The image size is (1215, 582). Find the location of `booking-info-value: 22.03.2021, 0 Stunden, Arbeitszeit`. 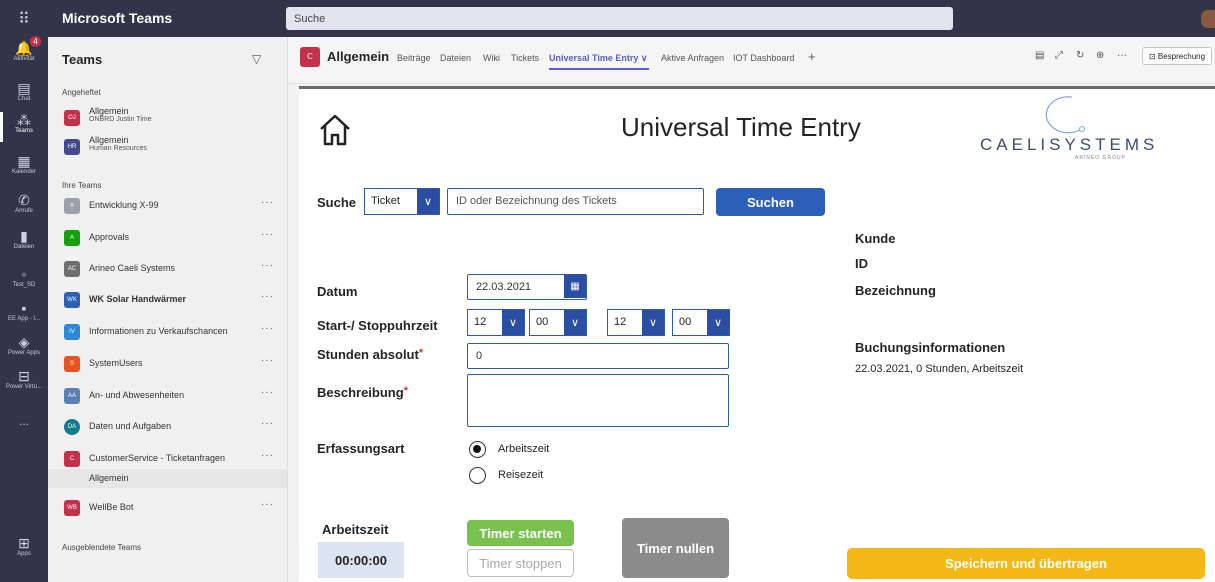

booking-info-value: 22.03.2021, 0 Stunden, Arbeitszeit is located at coordinates (939, 369).